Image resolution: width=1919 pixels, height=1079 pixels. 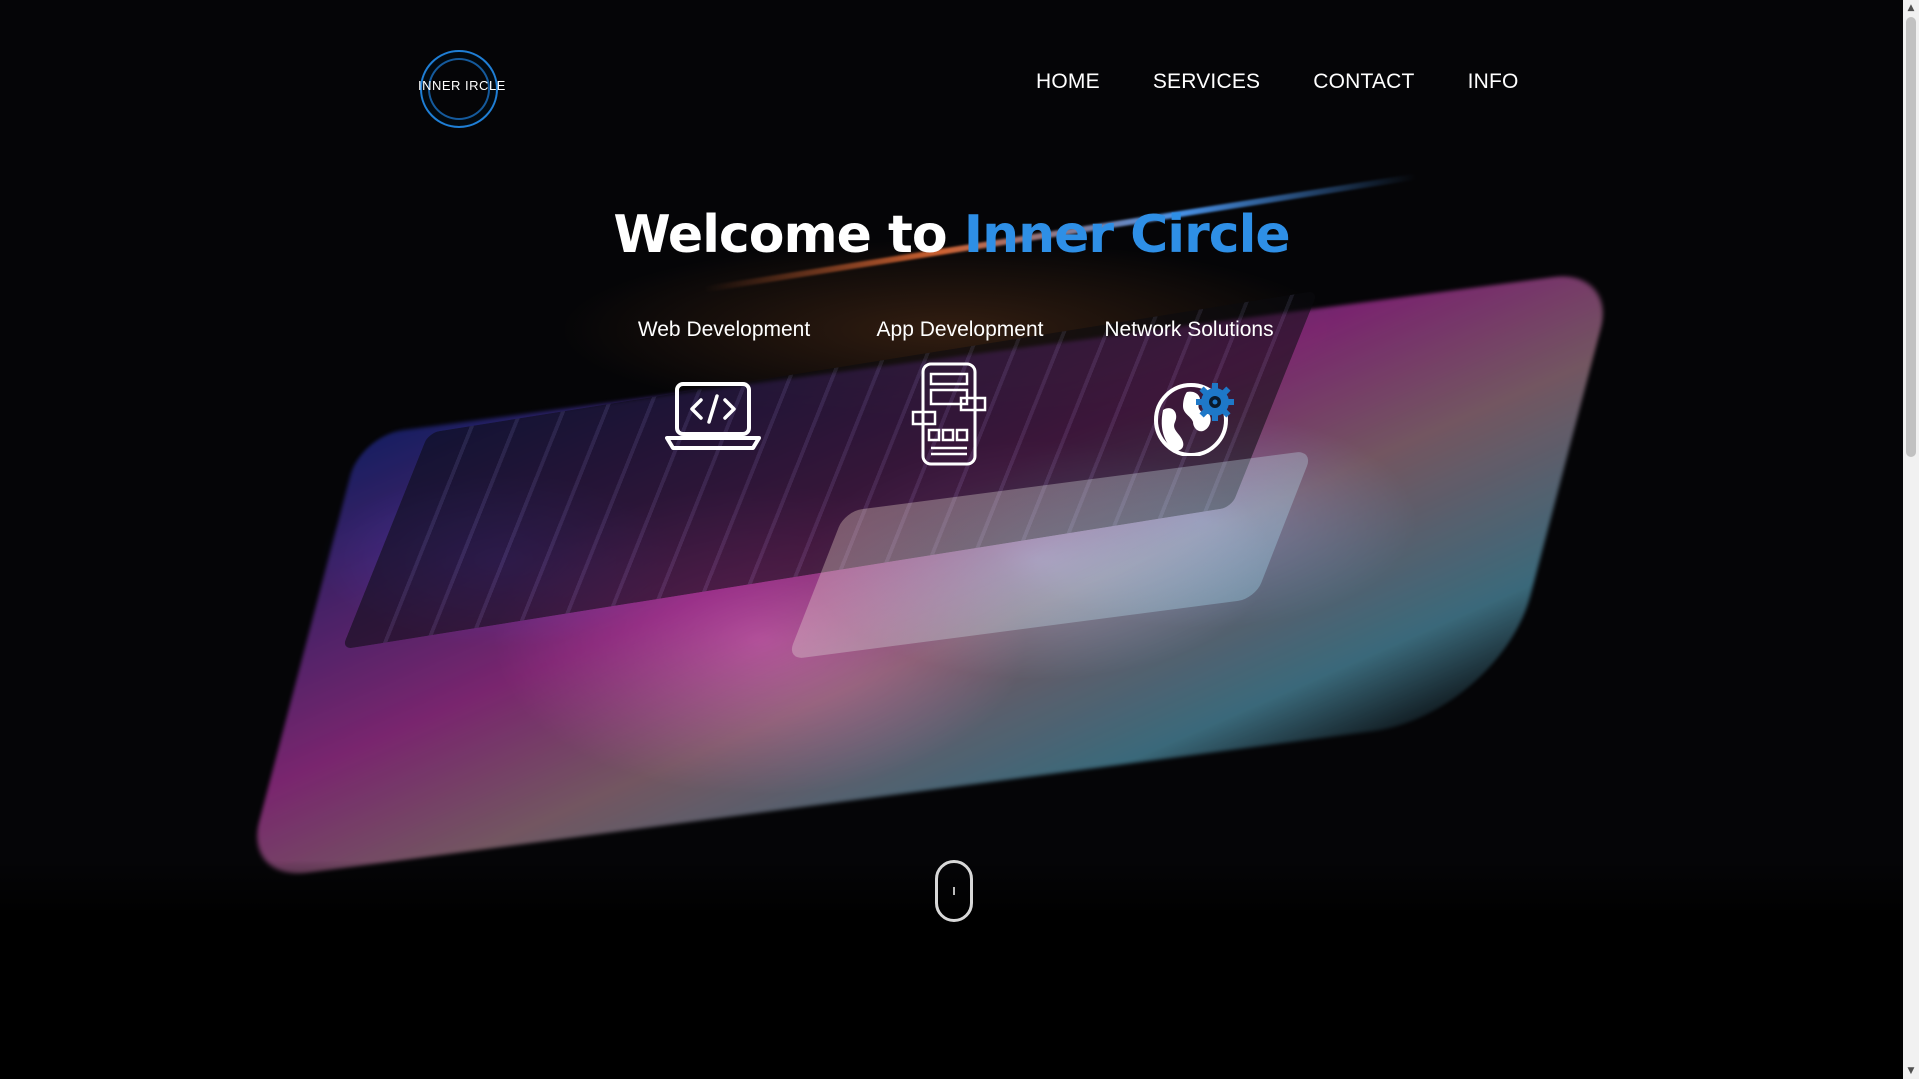 What do you see at coordinates (713, 419) in the screenshot?
I see `laptop-code-icon` at bounding box center [713, 419].